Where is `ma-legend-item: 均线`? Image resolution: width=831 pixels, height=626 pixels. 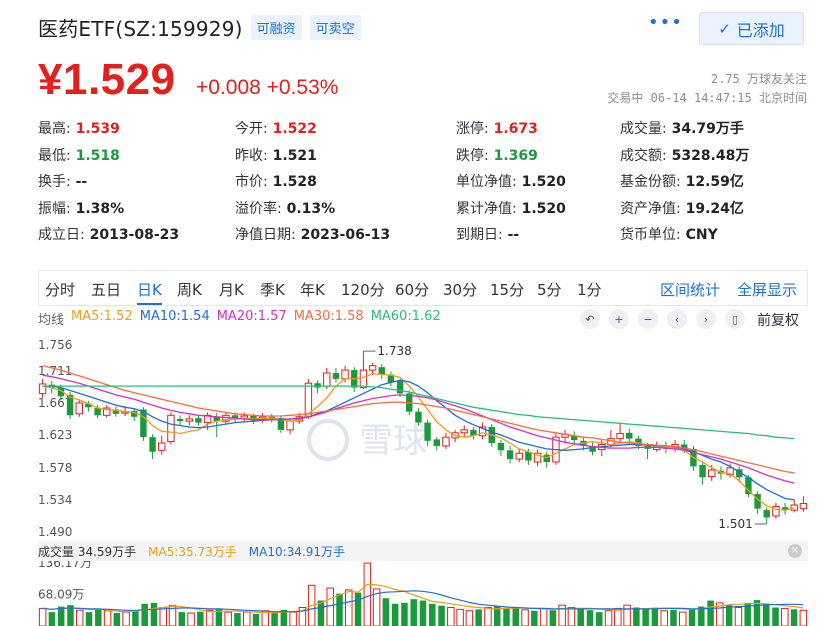
ma-legend-item: 均线 is located at coordinates (51, 320).